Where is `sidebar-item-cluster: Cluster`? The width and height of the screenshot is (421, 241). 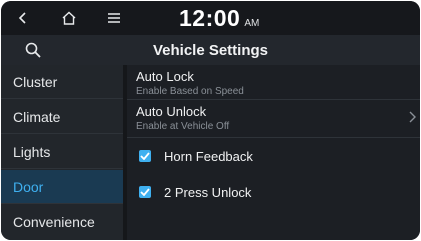
sidebar-item-cluster: Cluster is located at coordinates (62, 82).